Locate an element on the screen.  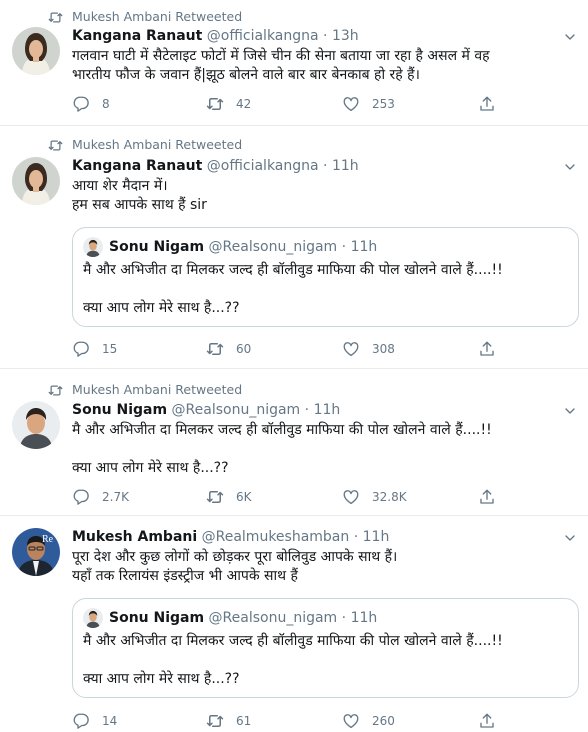
author-name: Sonu Nigam is located at coordinates (119, 410).